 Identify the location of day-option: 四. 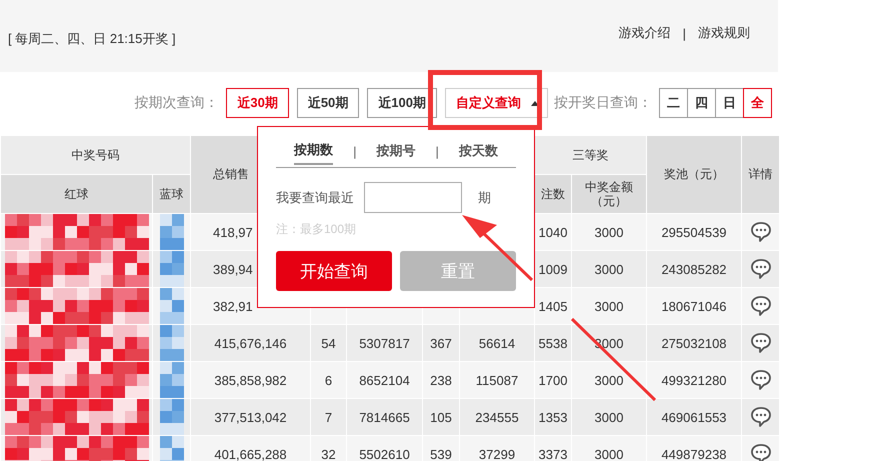
(701, 103).